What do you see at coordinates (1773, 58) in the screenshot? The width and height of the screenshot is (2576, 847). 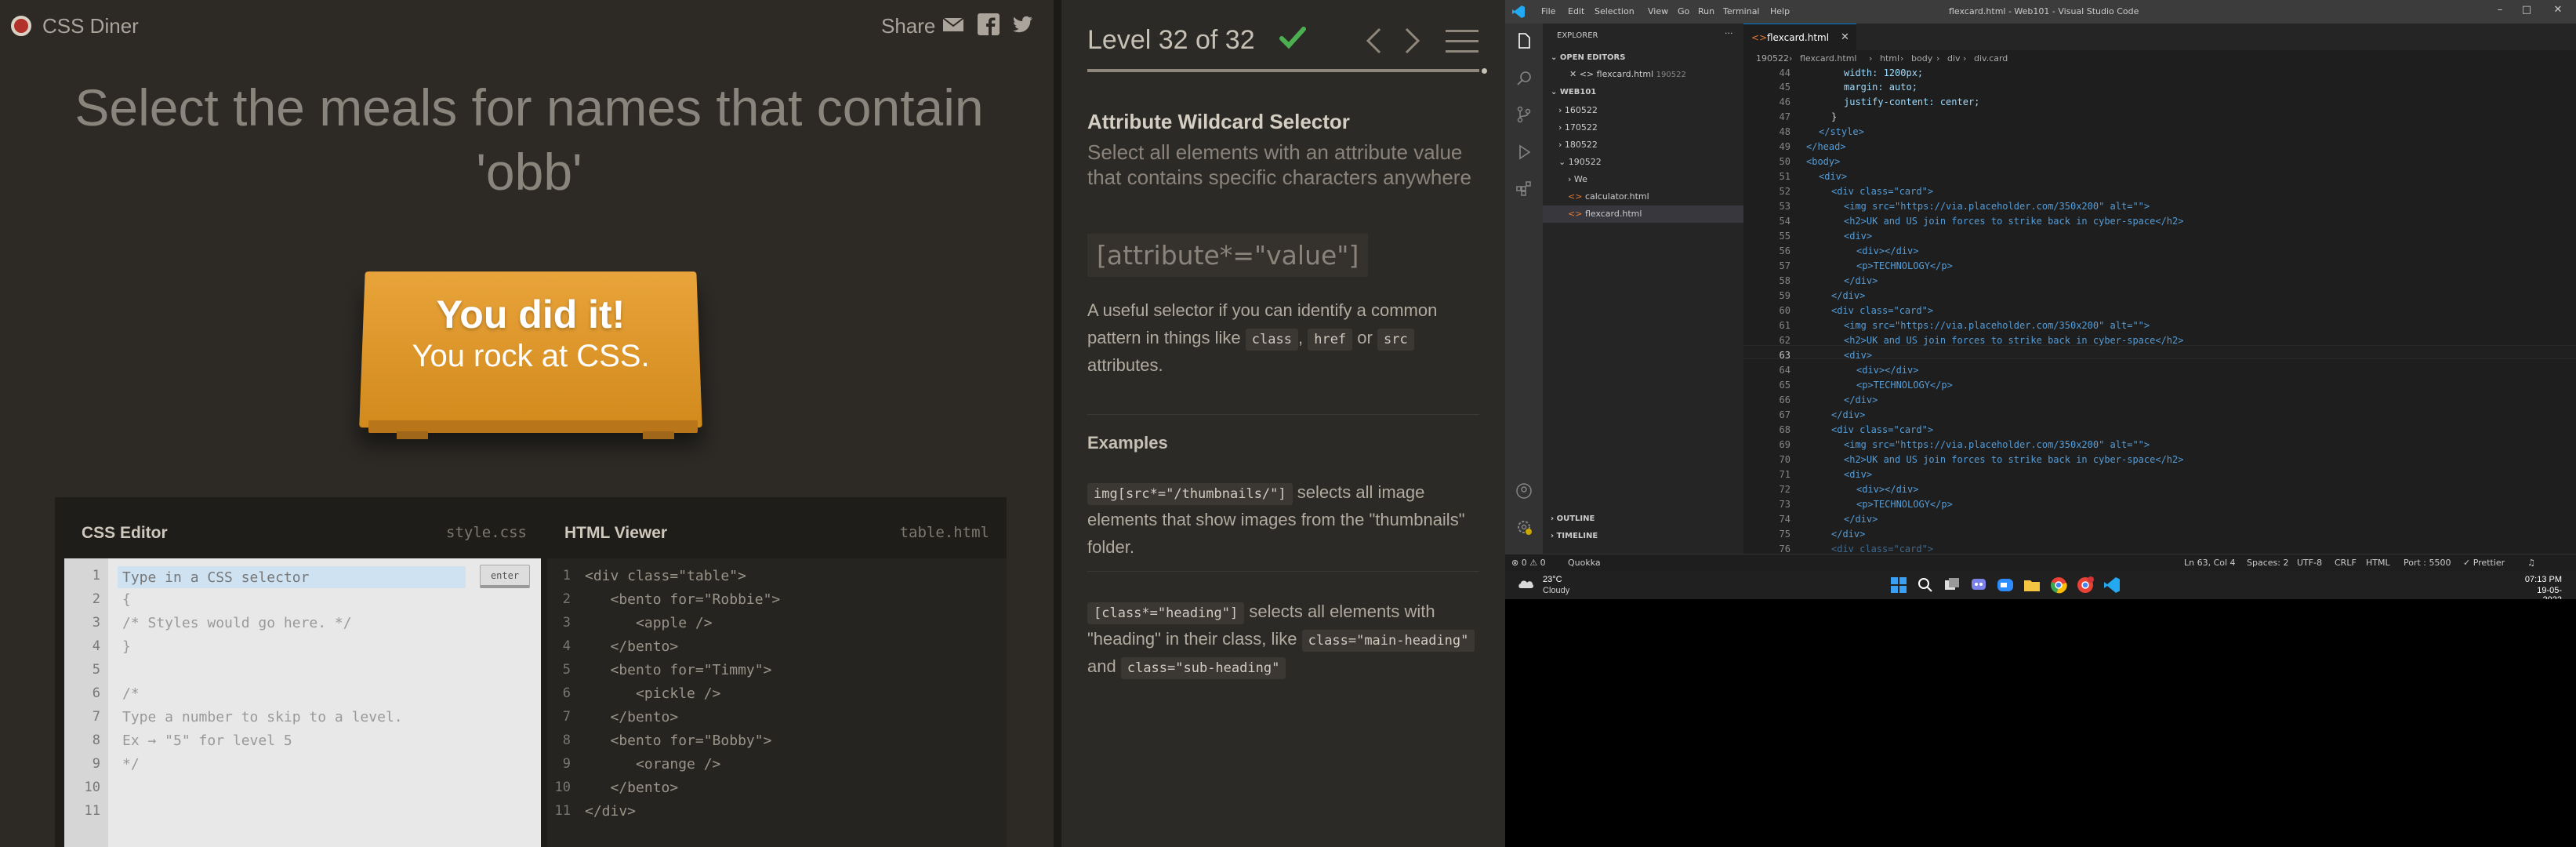 I see `crumb: 190522` at bounding box center [1773, 58].